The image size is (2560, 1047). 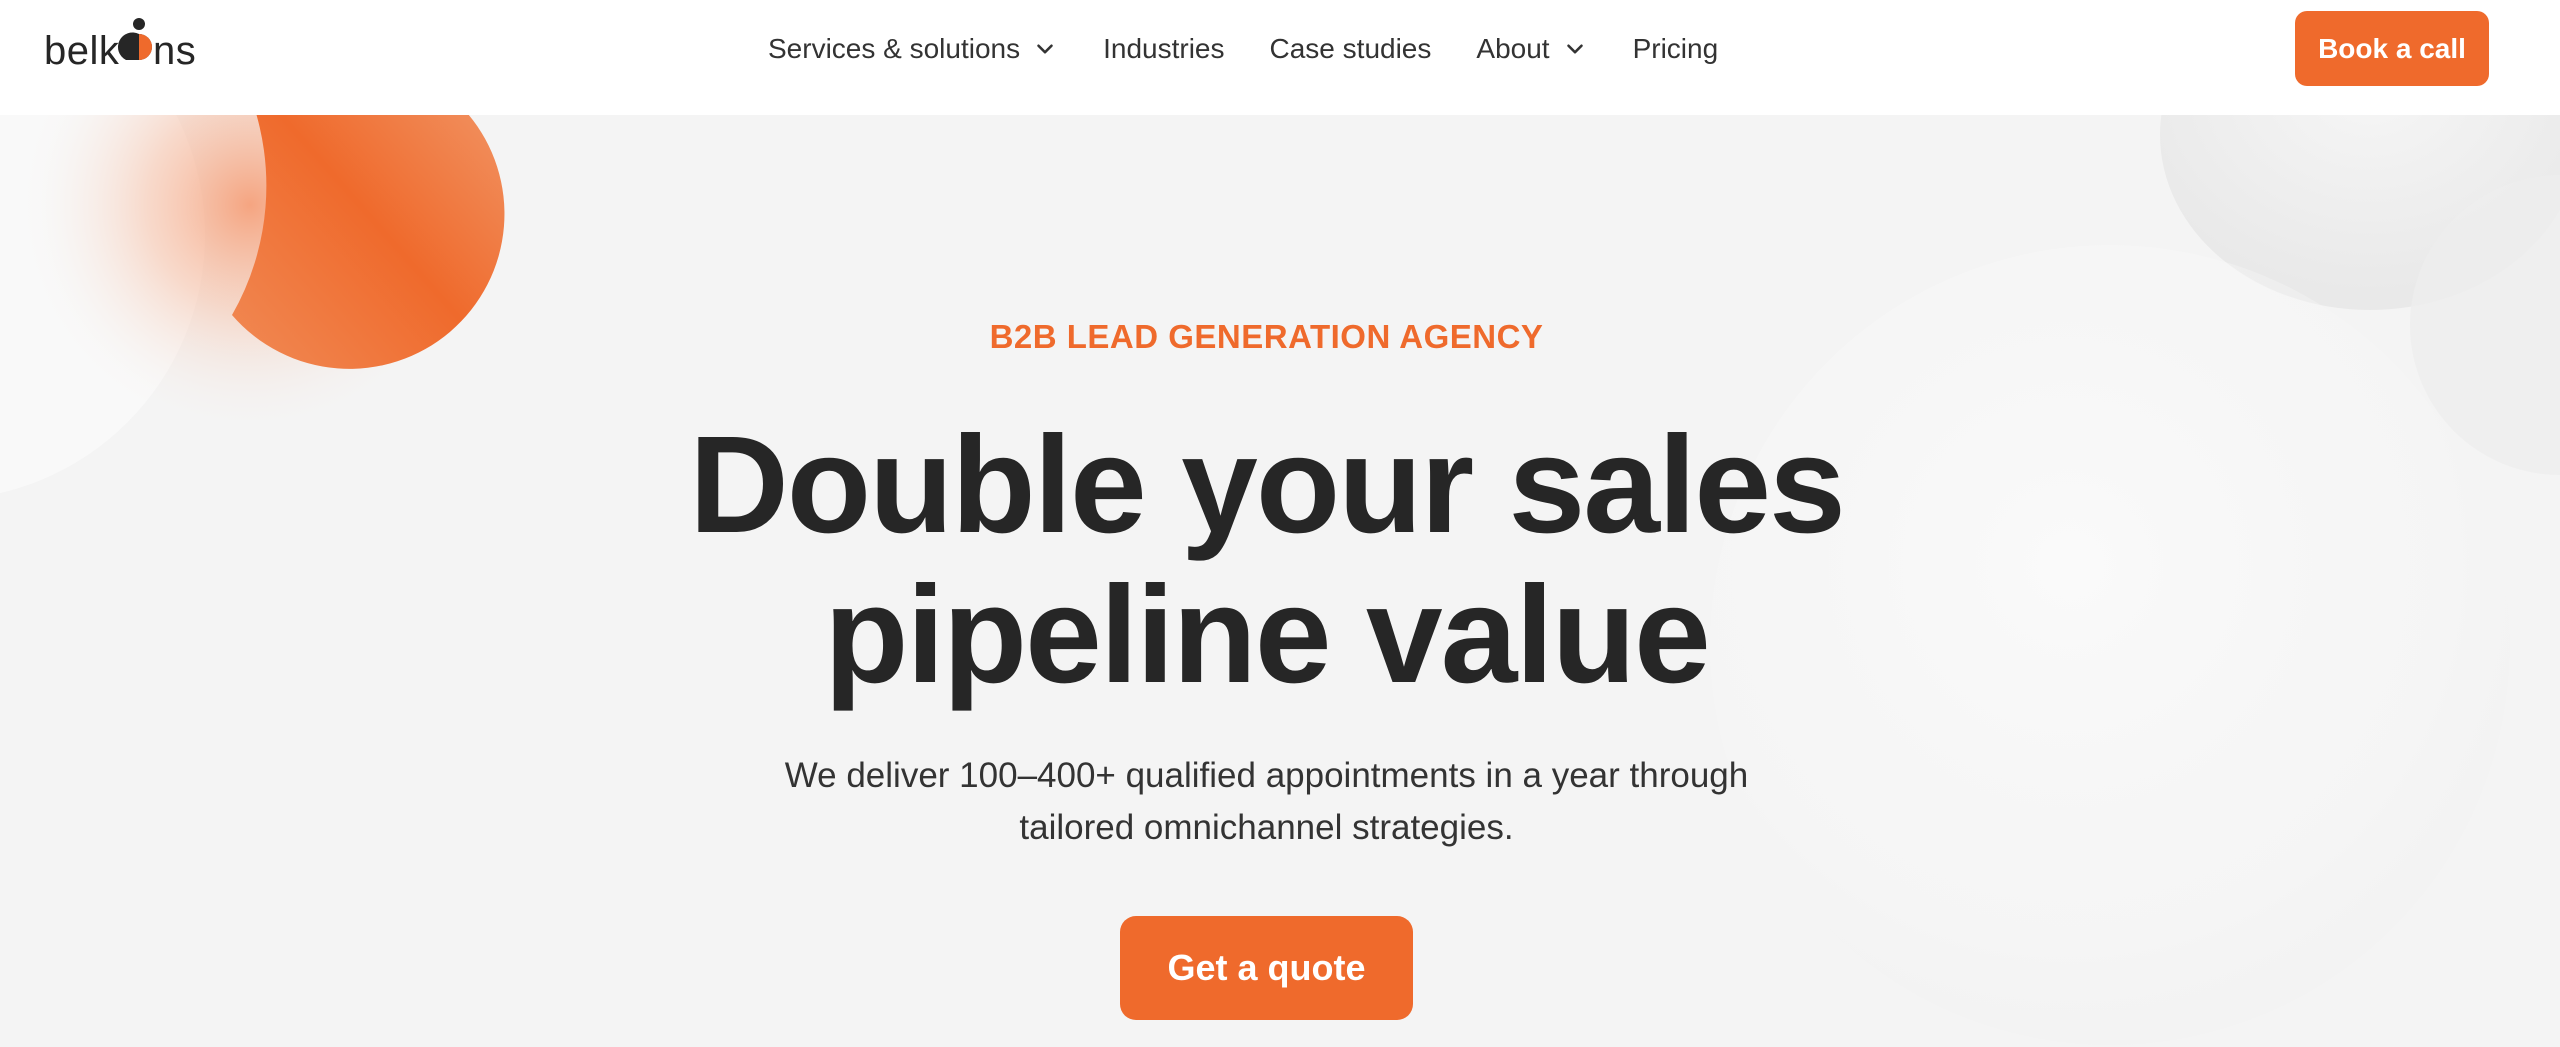 I want to click on svg-text: belk, so click(x=82, y=50).